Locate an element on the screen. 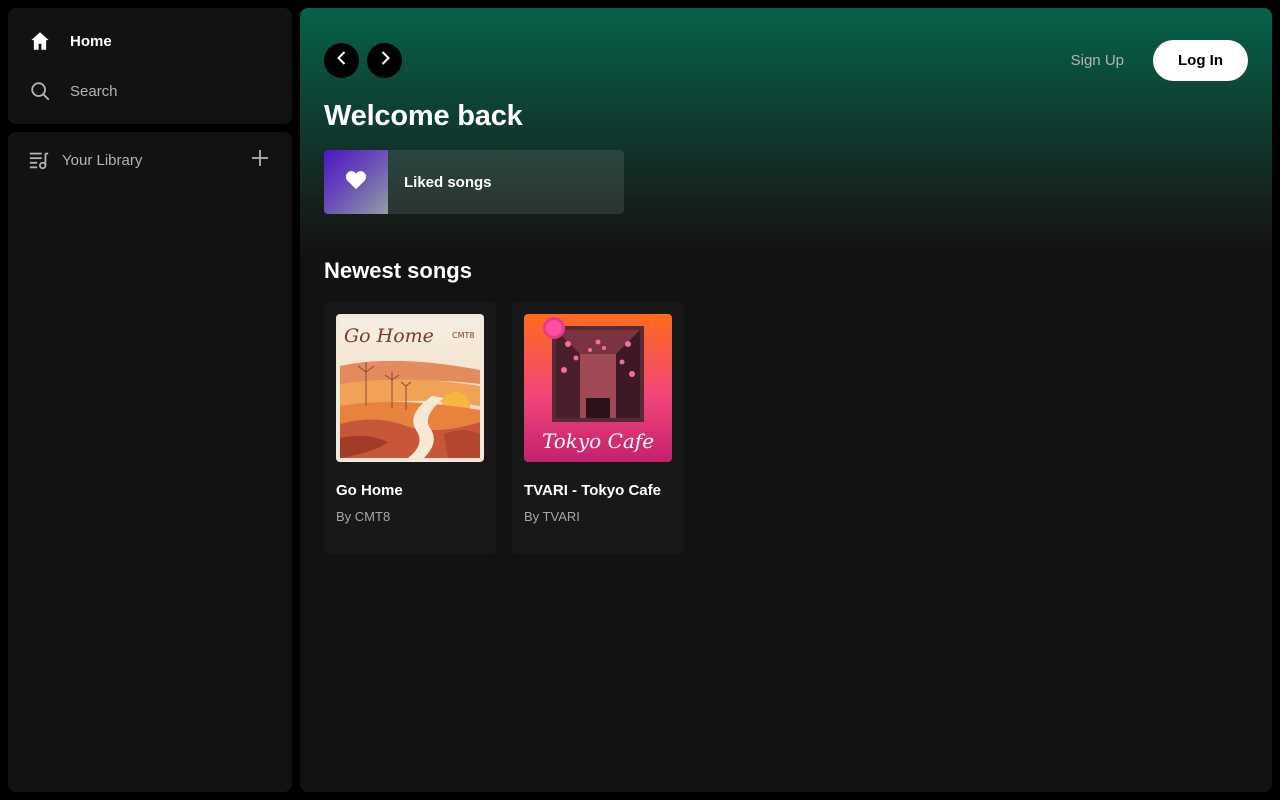 This screenshot has height=800, width=1280. sidebar-item-label: Search is located at coordinates (94, 91).